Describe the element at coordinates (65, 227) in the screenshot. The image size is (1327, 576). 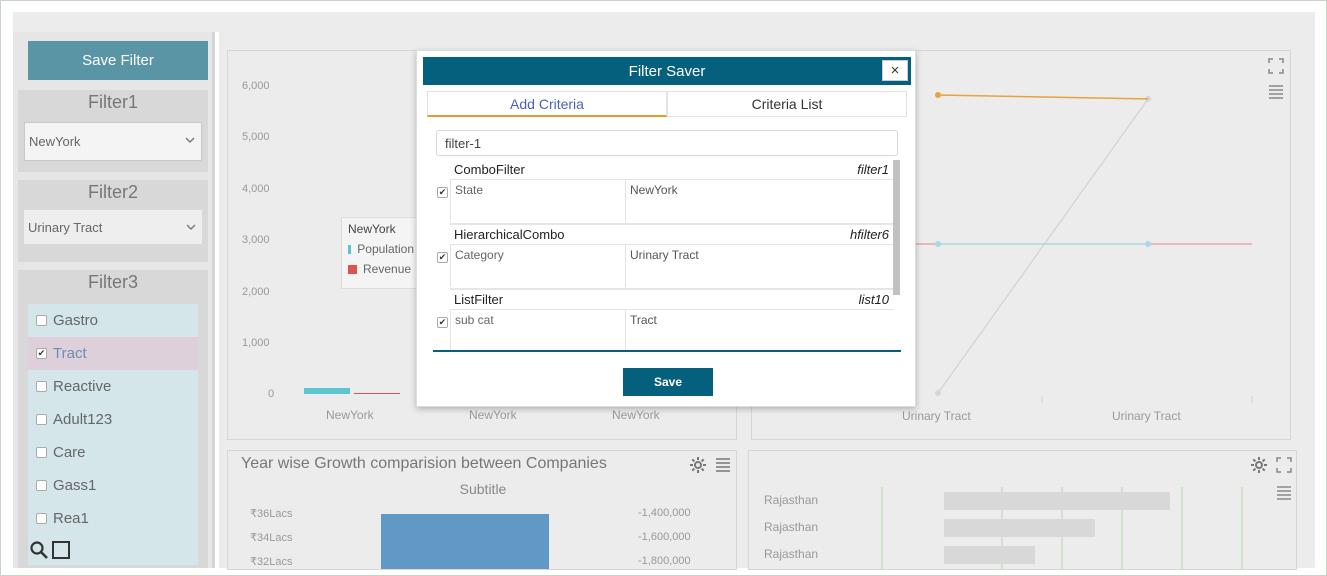
I see `filter2-selected-value: Urinary Tract` at that location.